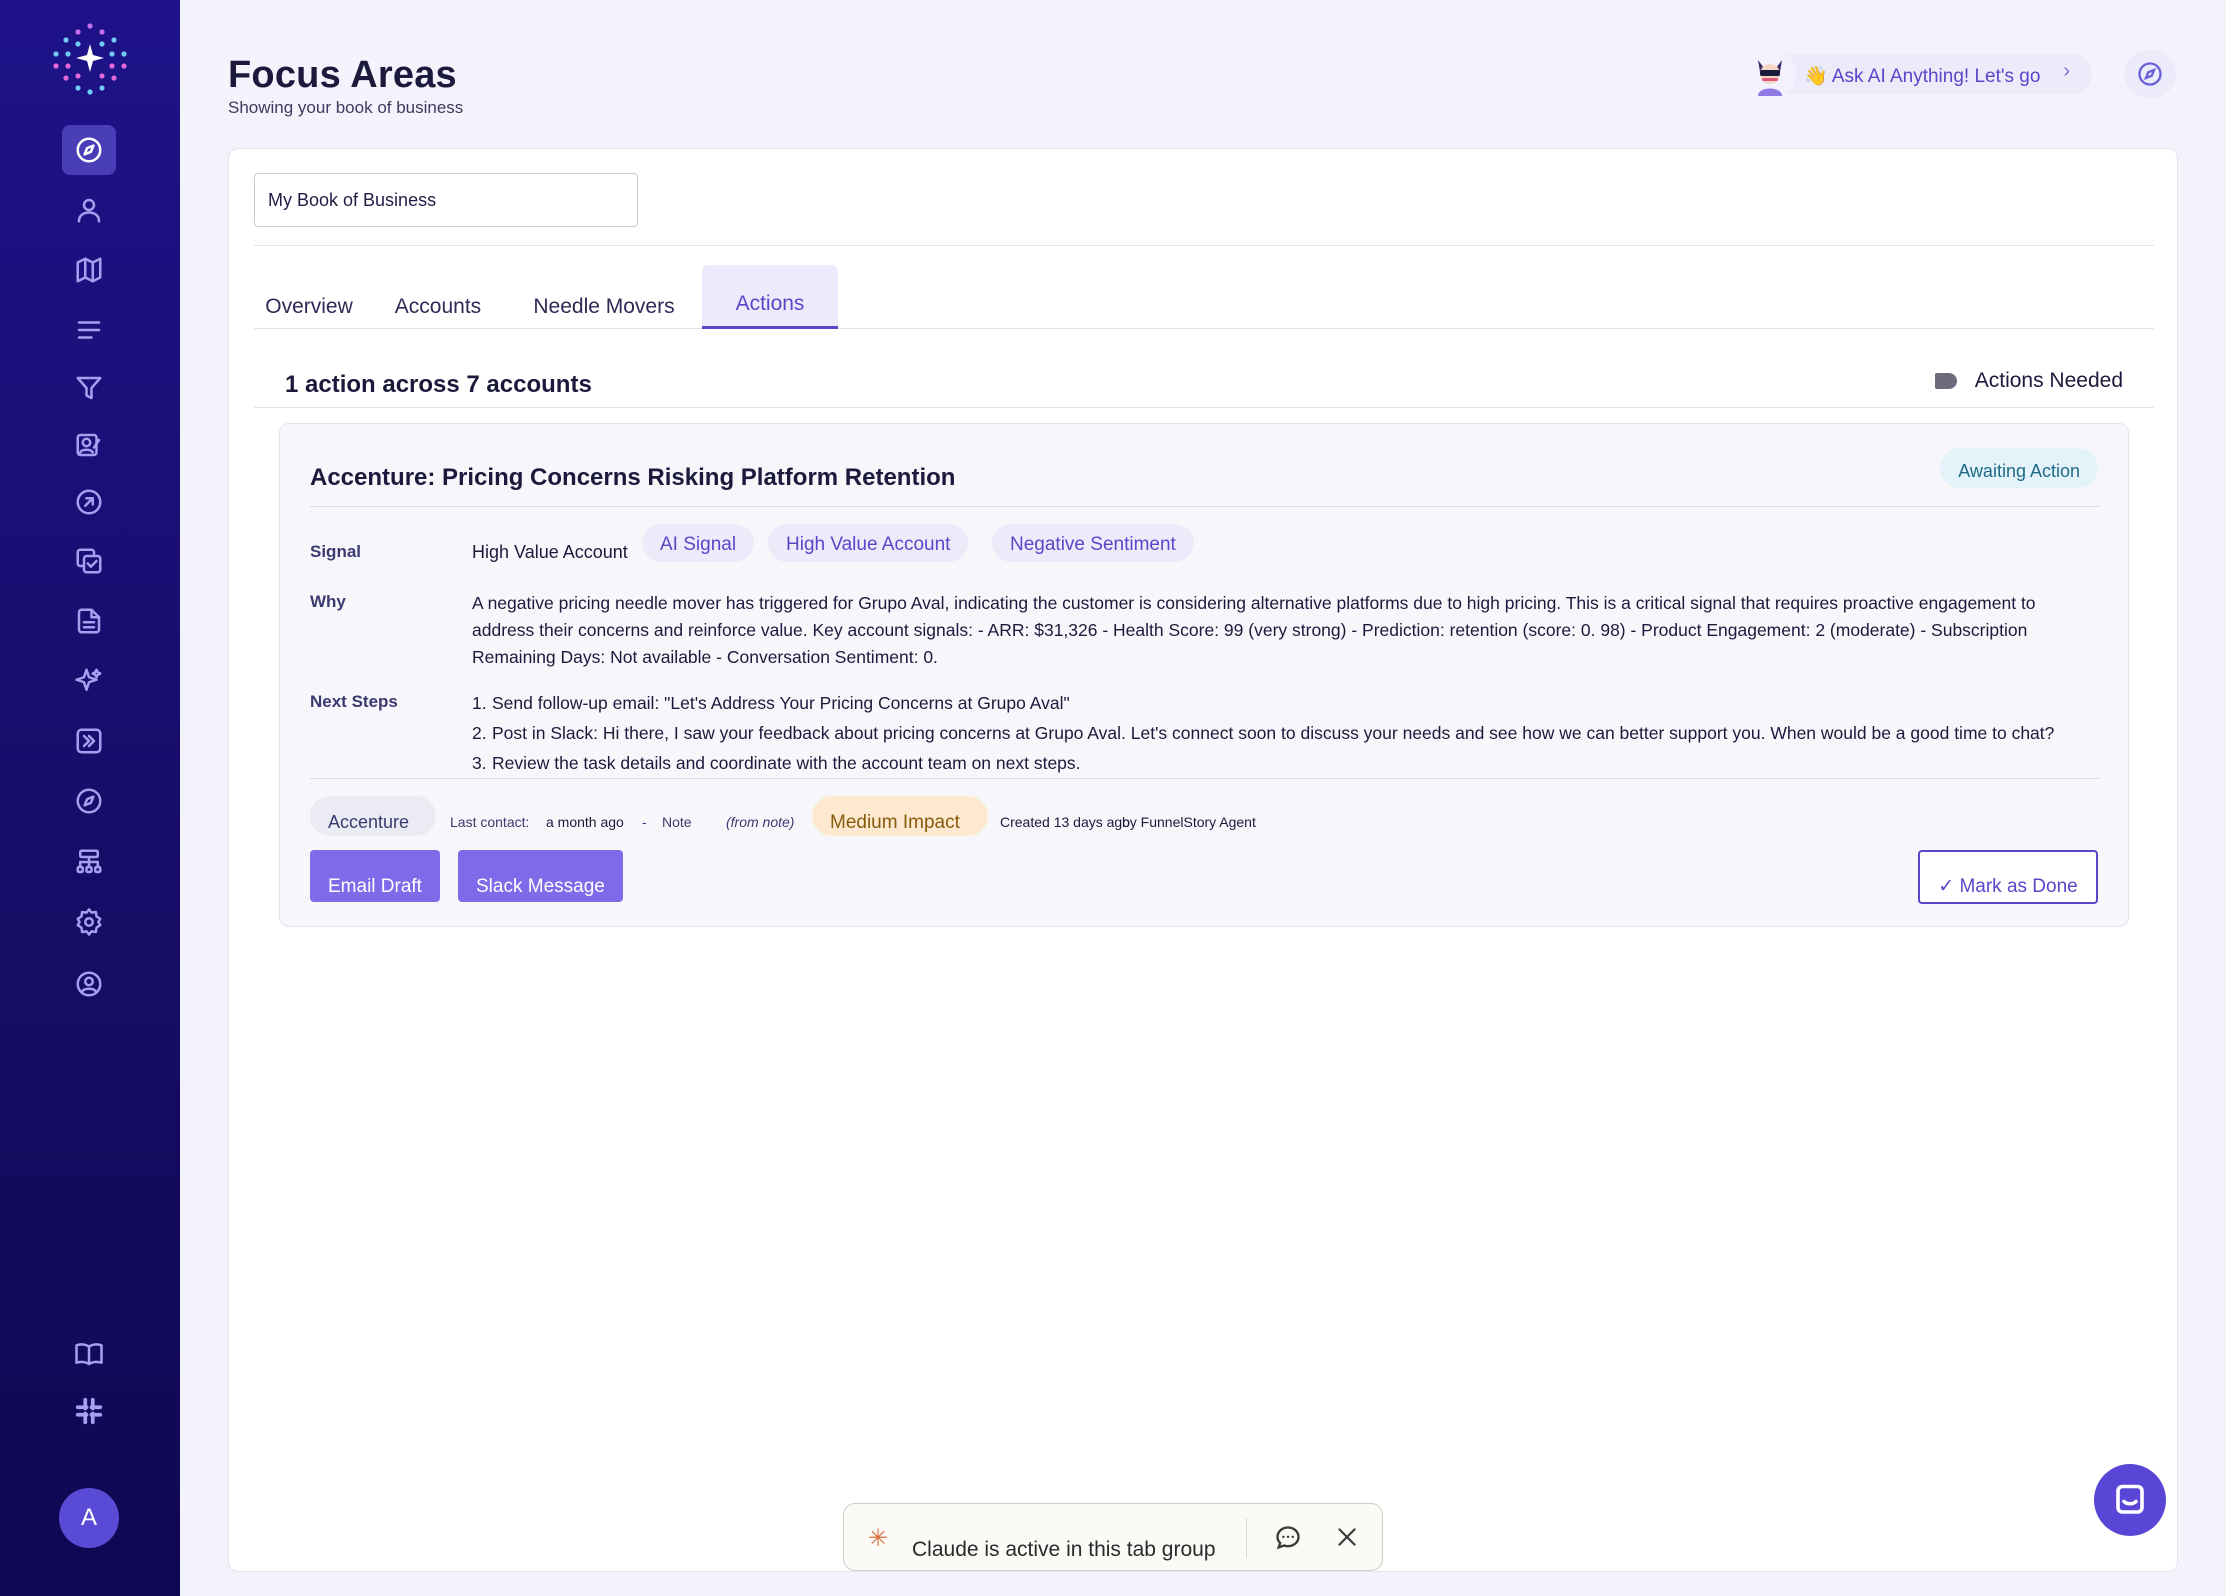 The height and width of the screenshot is (1596, 2226). I want to click on sidebar-item-documents, so click(89, 621).